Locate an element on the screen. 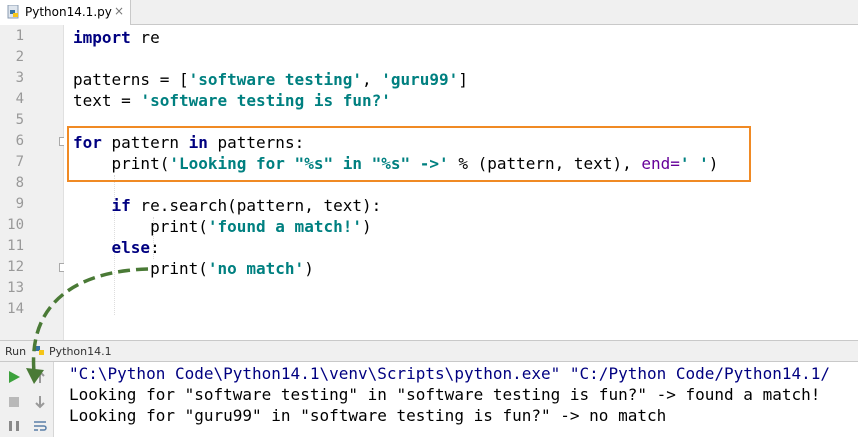  tab-label: Python14.1.py is located at coordinates (68, 12).